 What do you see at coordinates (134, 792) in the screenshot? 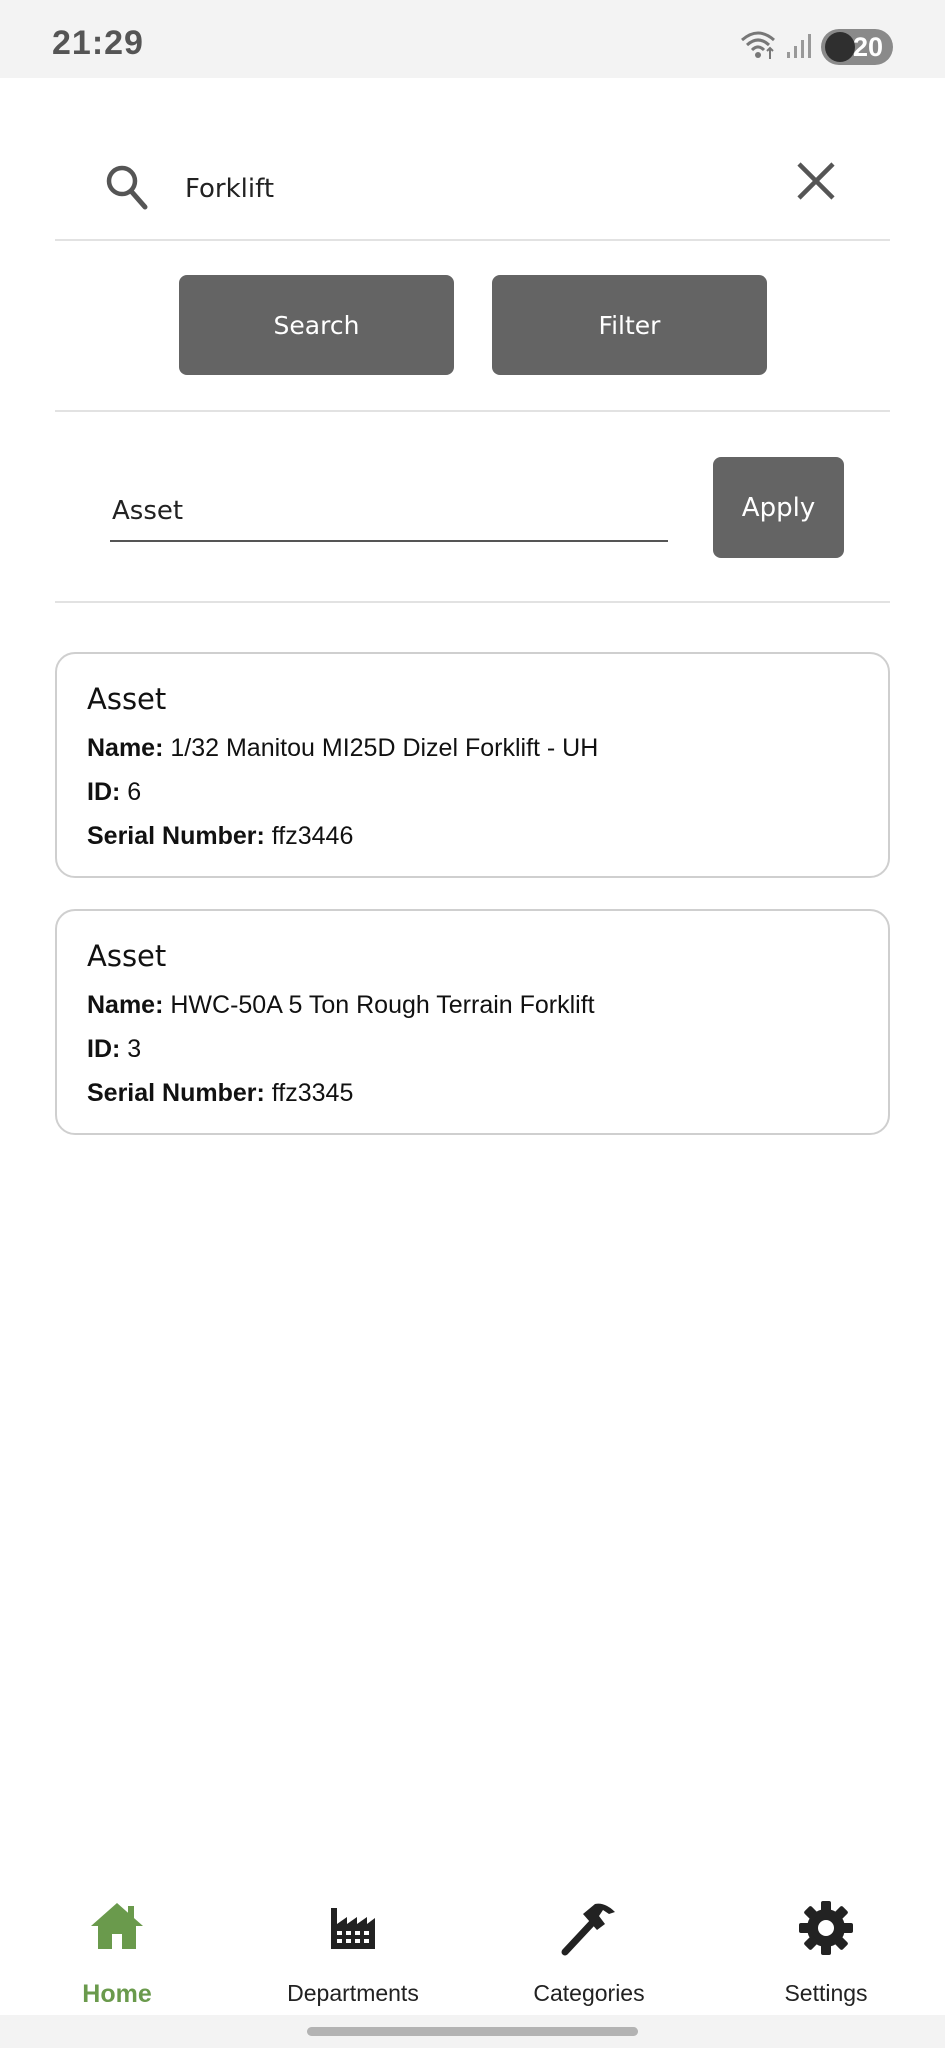
I see `id-value: 6` at bounding box center [134, 792].